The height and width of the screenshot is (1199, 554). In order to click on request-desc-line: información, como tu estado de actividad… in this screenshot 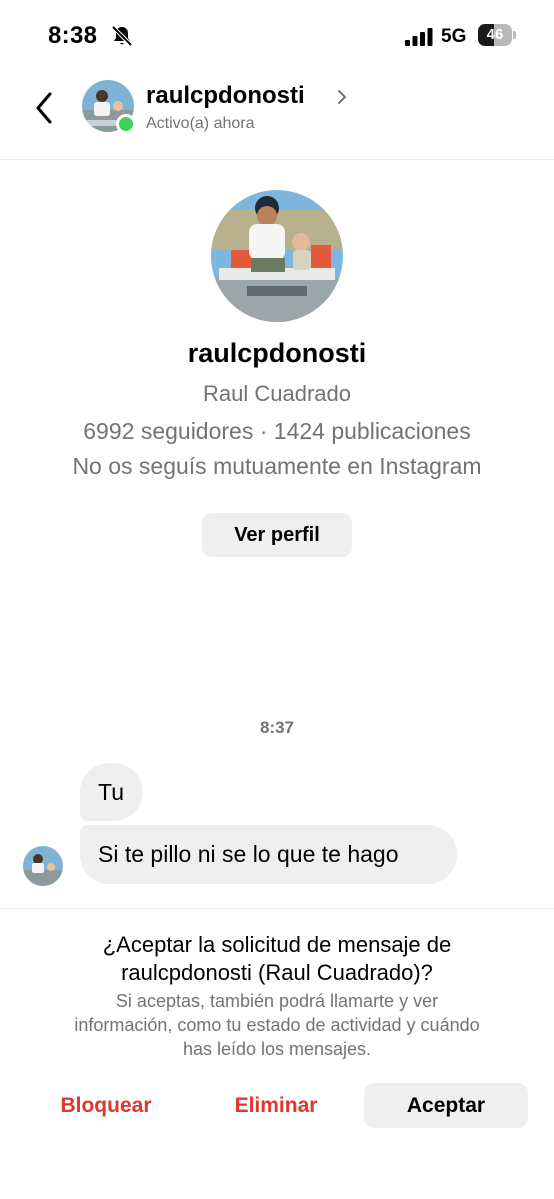, I will do `click(277, 1025)`.